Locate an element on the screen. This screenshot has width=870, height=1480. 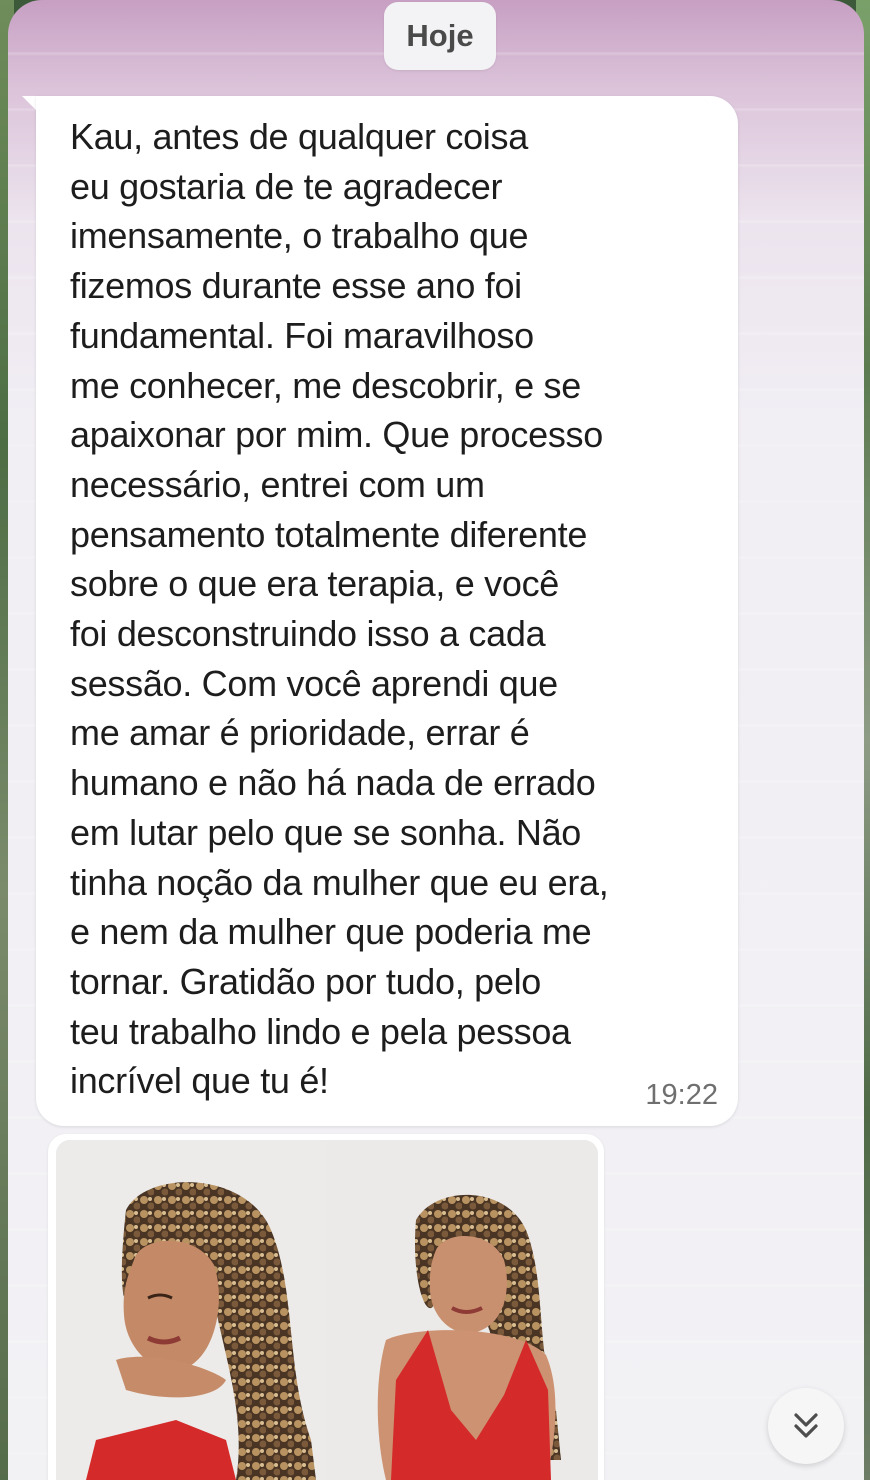
message-timestamp: 19:22 is located at coordinates (681, 1095).